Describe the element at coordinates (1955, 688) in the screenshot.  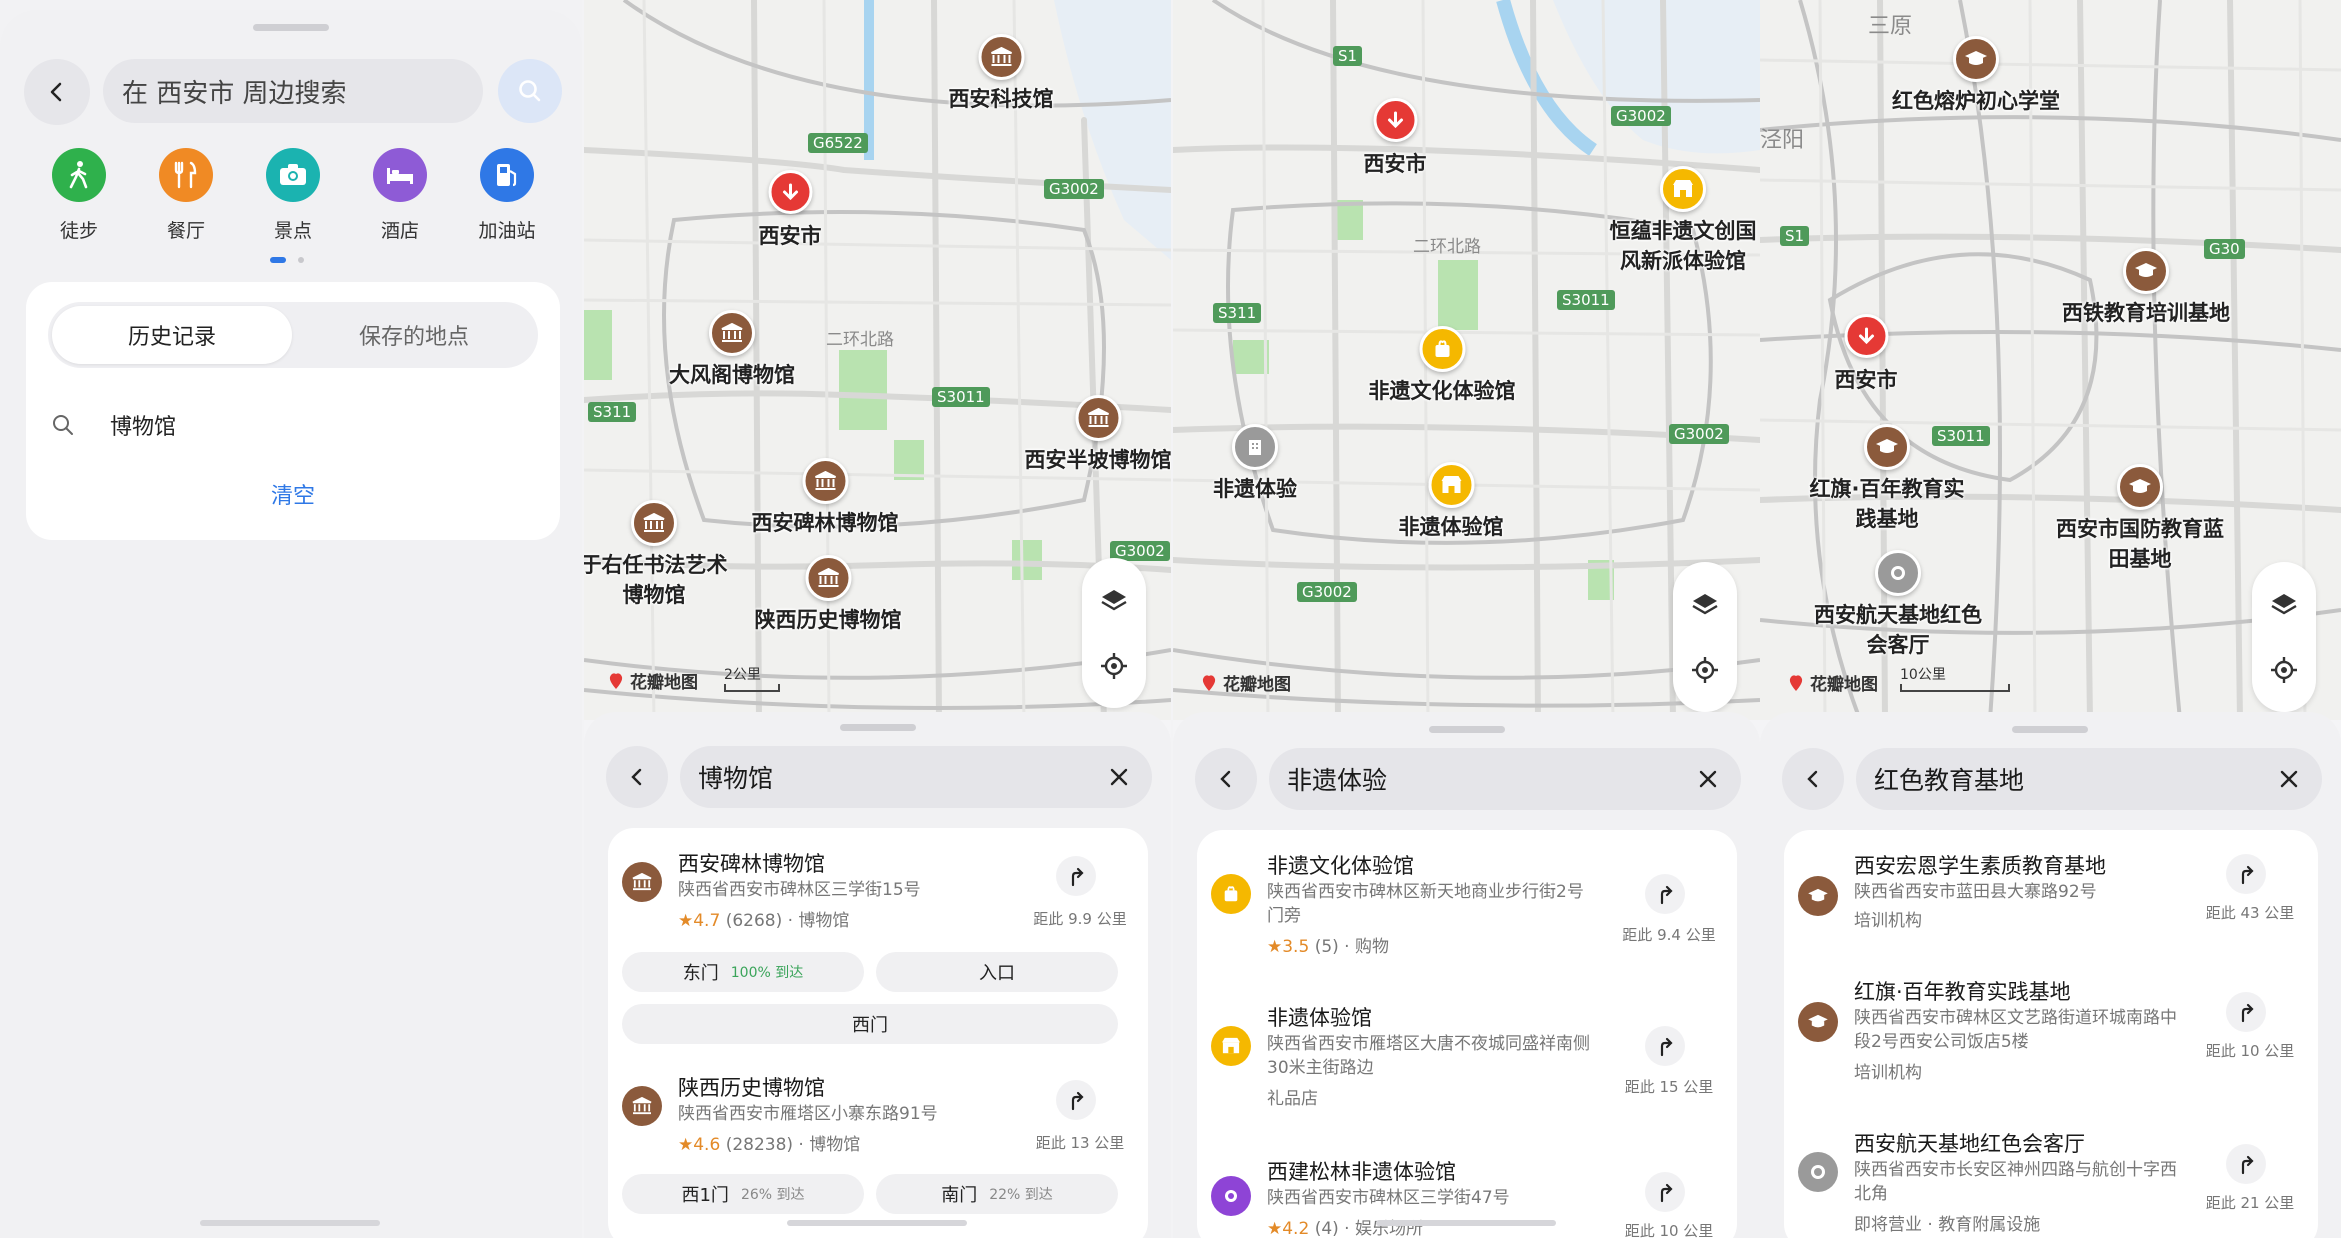
I see `scale-bar` at that location.